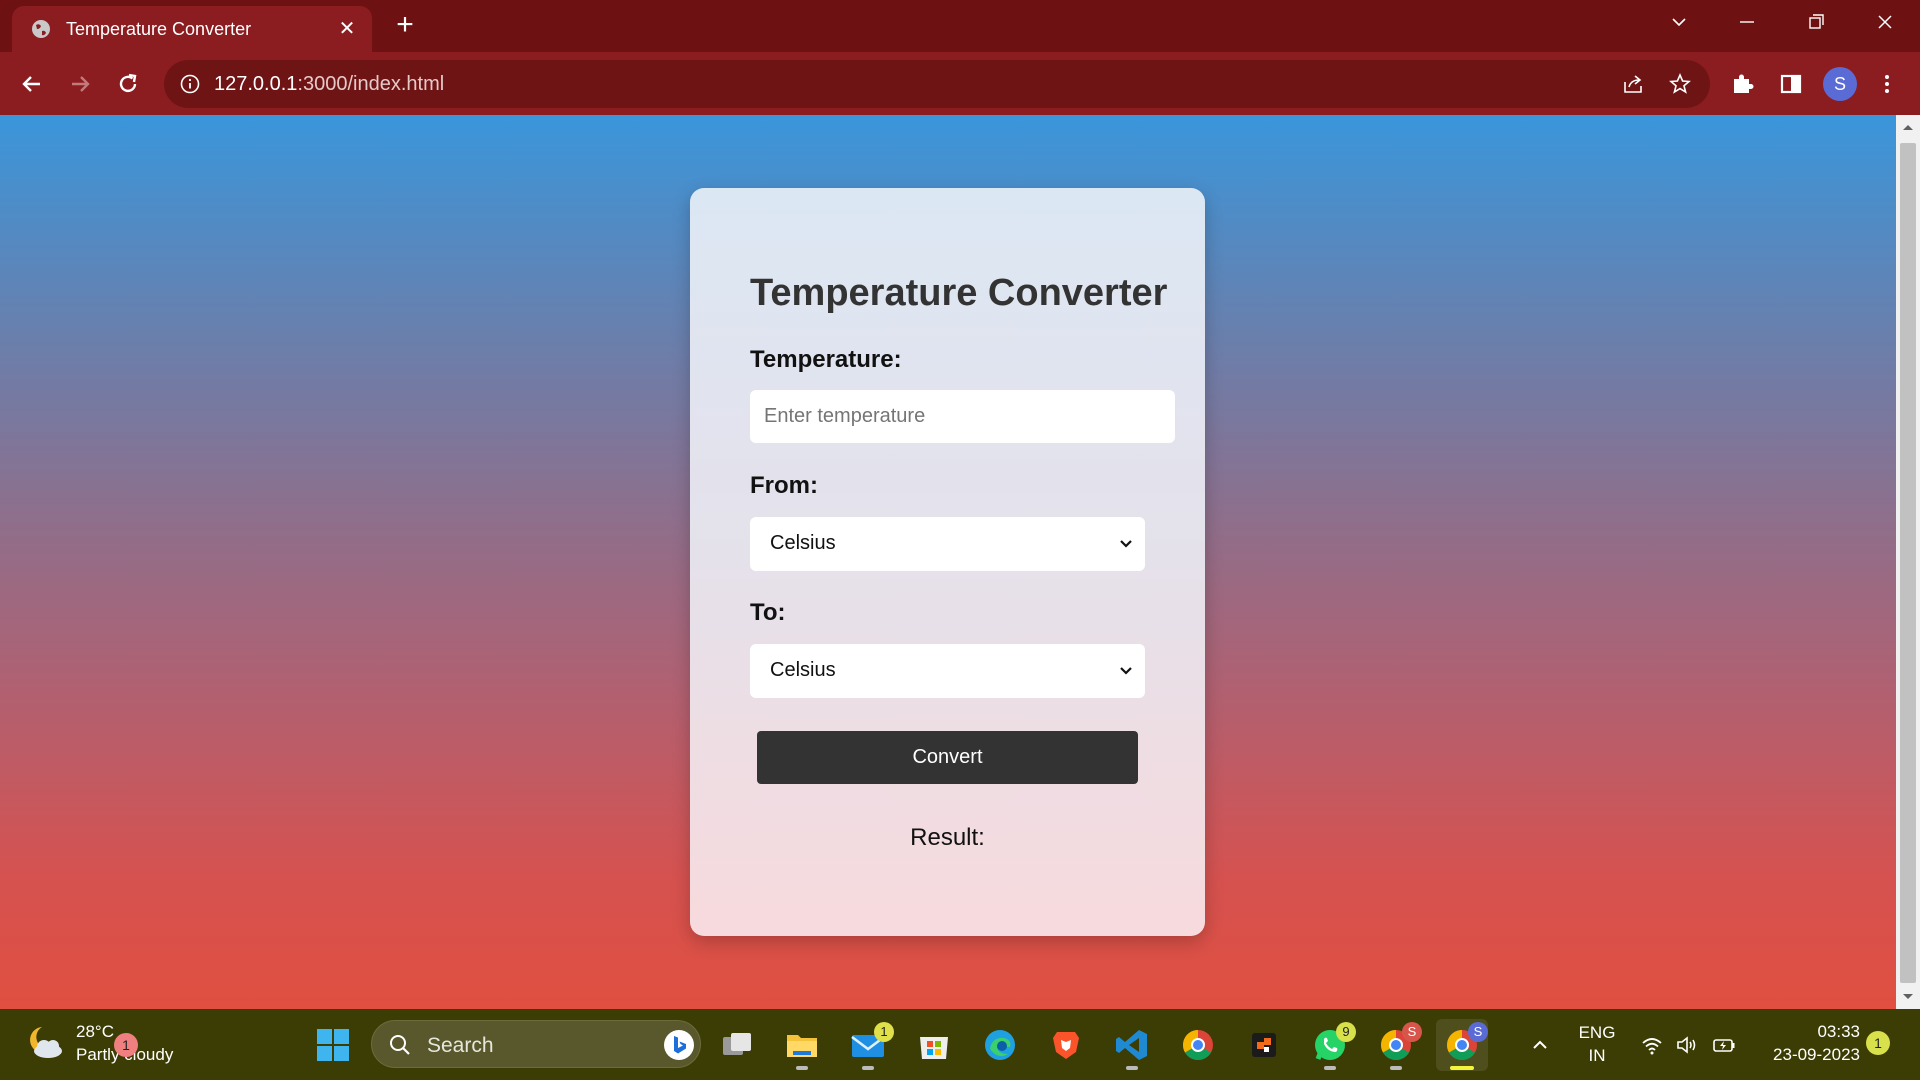 Image resolution: width=1920 pixels, height=1080 pixels. Describe the element at coordinates (1878, 1043) in the screenshot. I see `notification-badge: 1` at that location.